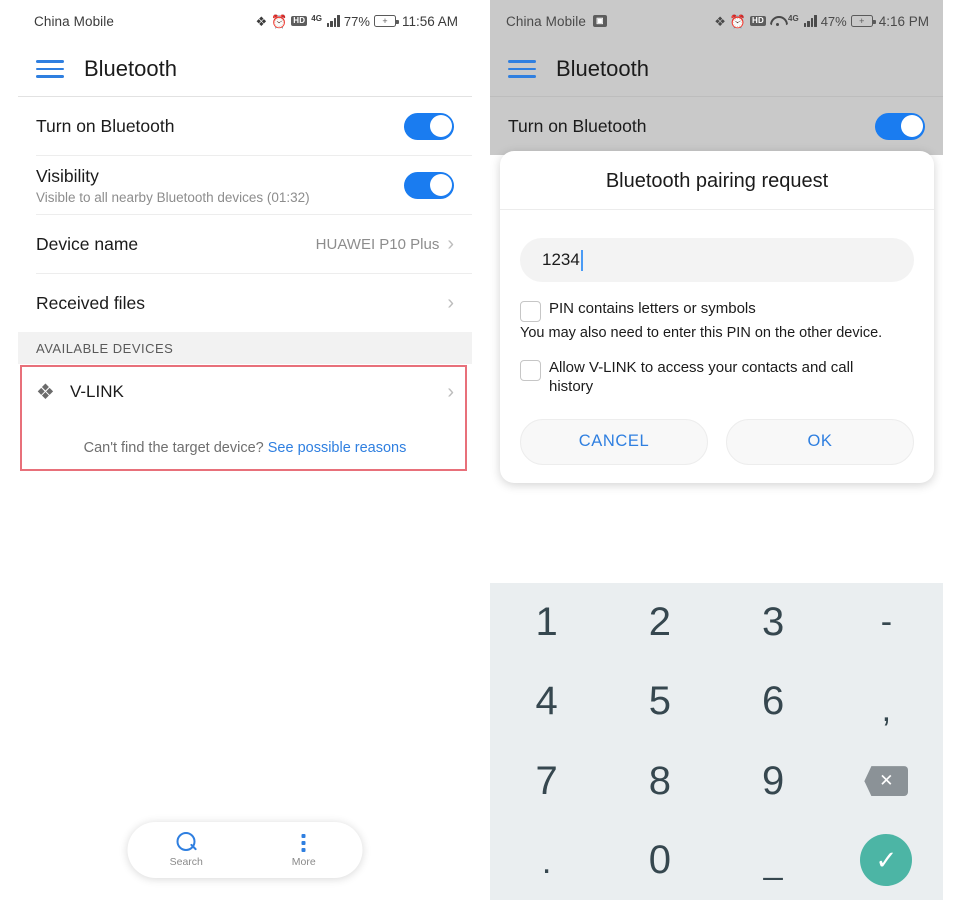  What do you see at coordinates (546, 701) in the screenshot?
I see `key-4: 4` at bounding box center [546, 701].